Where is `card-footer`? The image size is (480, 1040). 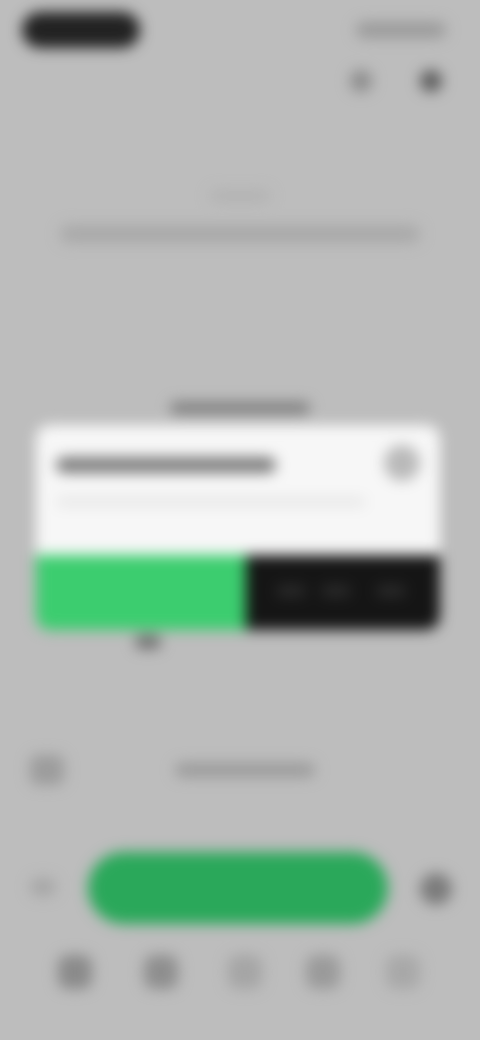
card-footer is located at coordinates (238, 592).